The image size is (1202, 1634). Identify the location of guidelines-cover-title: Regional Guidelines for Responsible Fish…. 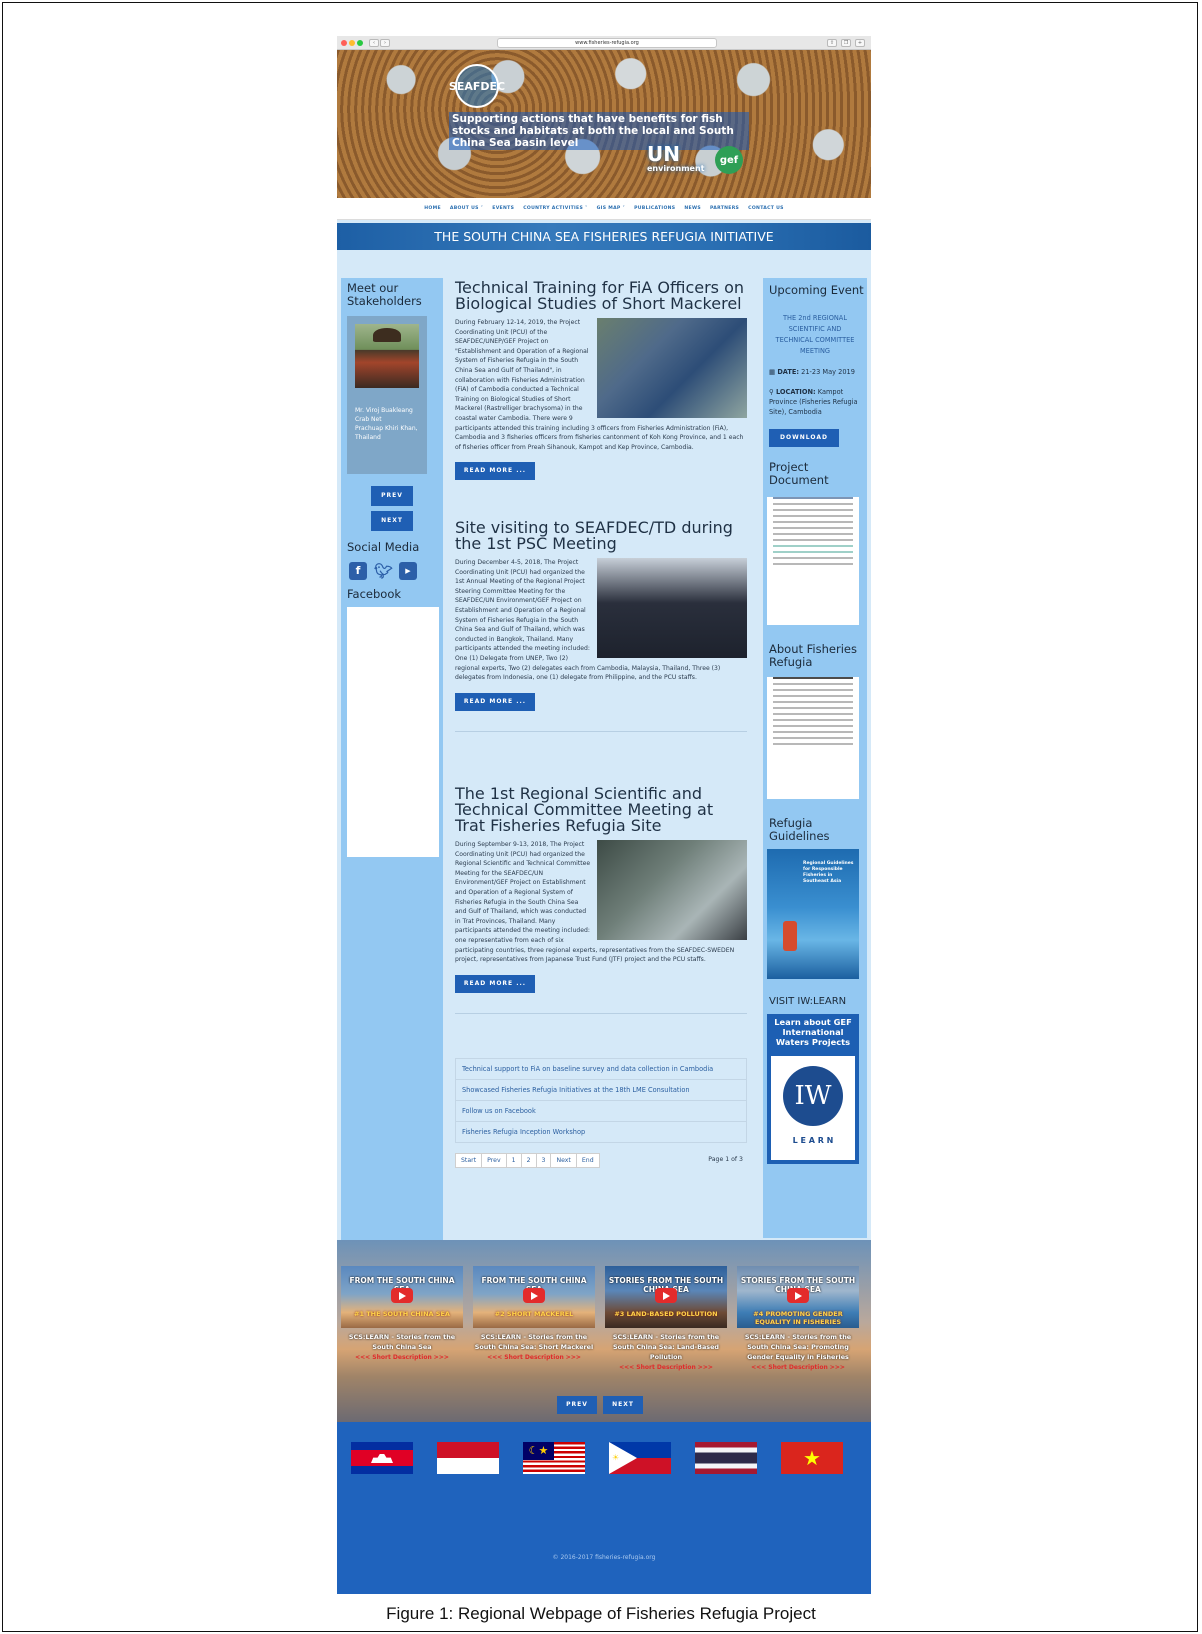
(828, 872).